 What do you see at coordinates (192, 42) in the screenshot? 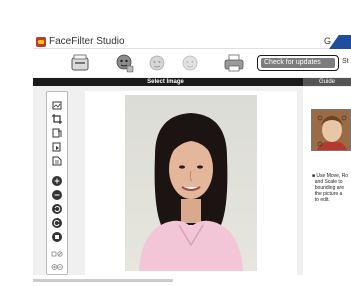
I see `title-bar: FaceFilter Studio G` at bounding box center [192, 42].